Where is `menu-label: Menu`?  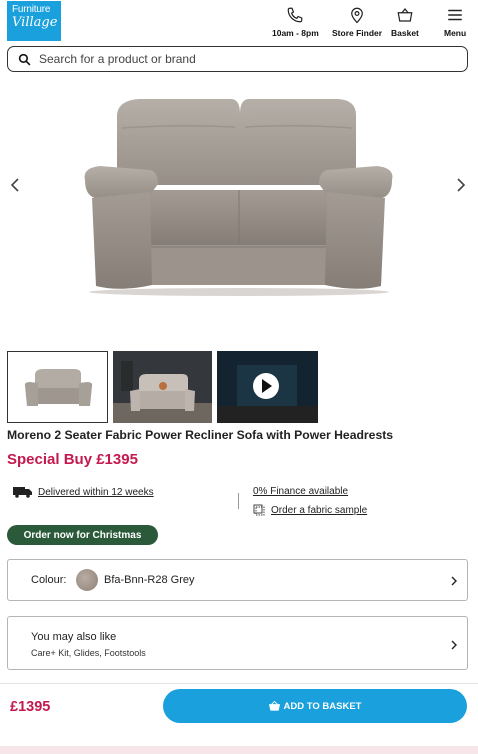 menu-label: Menu is located at coordinates (455, 33).